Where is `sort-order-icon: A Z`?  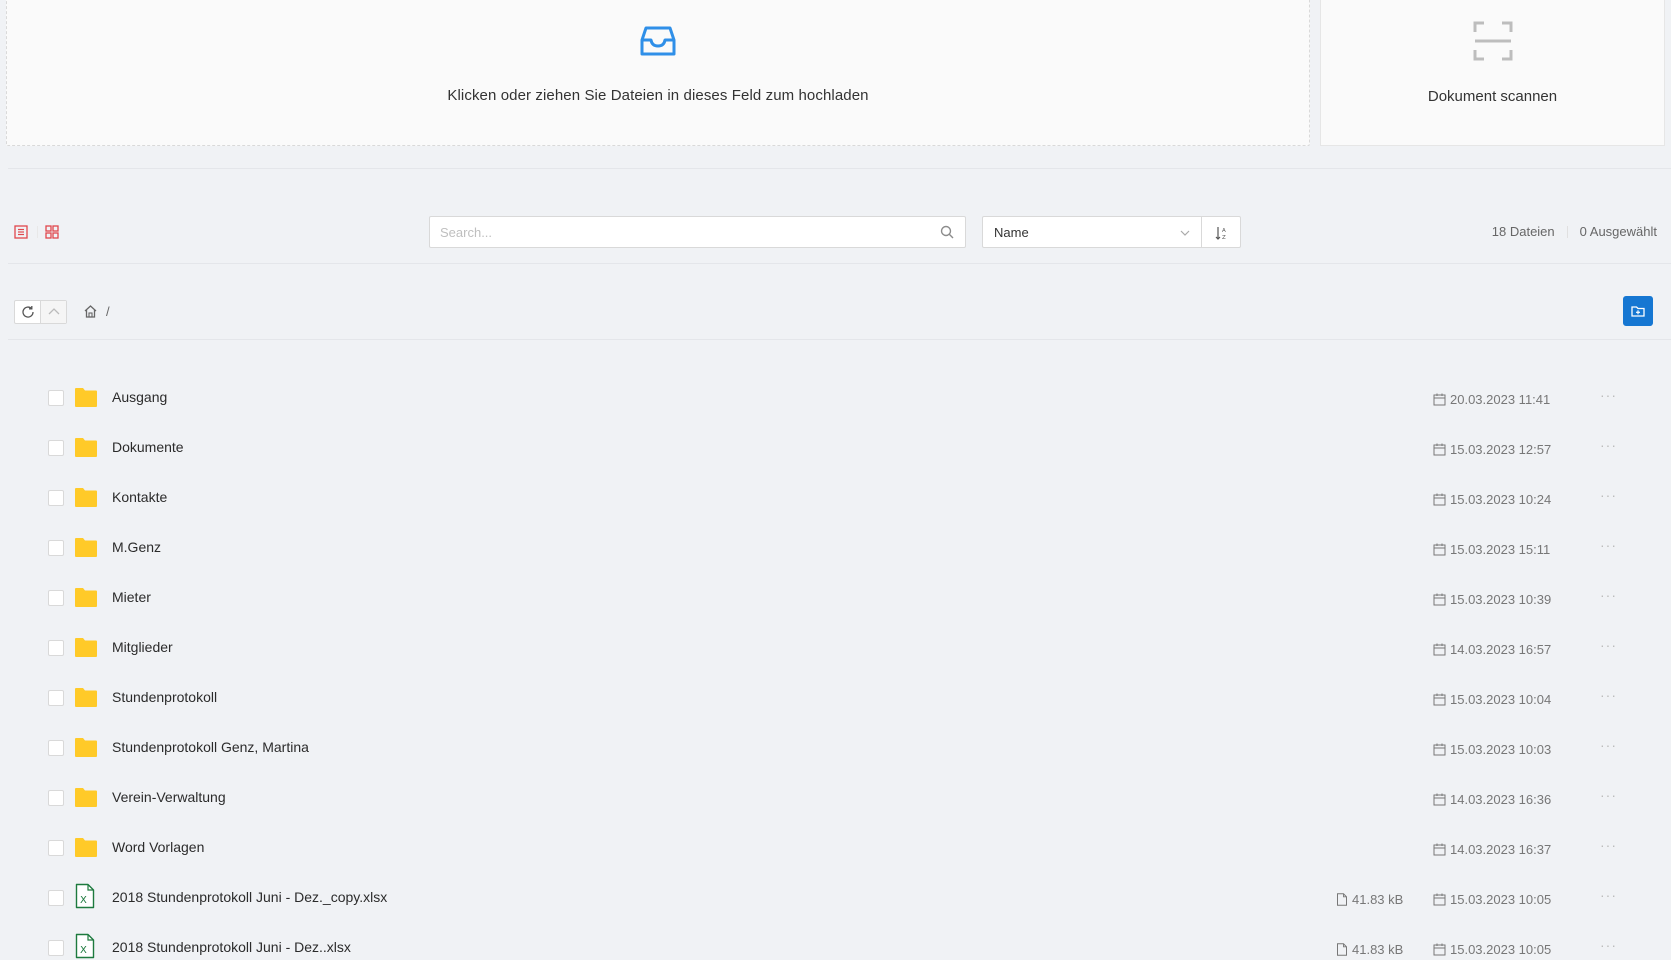 sort-order-icon: A Z is located at coordinates (1220, 233).